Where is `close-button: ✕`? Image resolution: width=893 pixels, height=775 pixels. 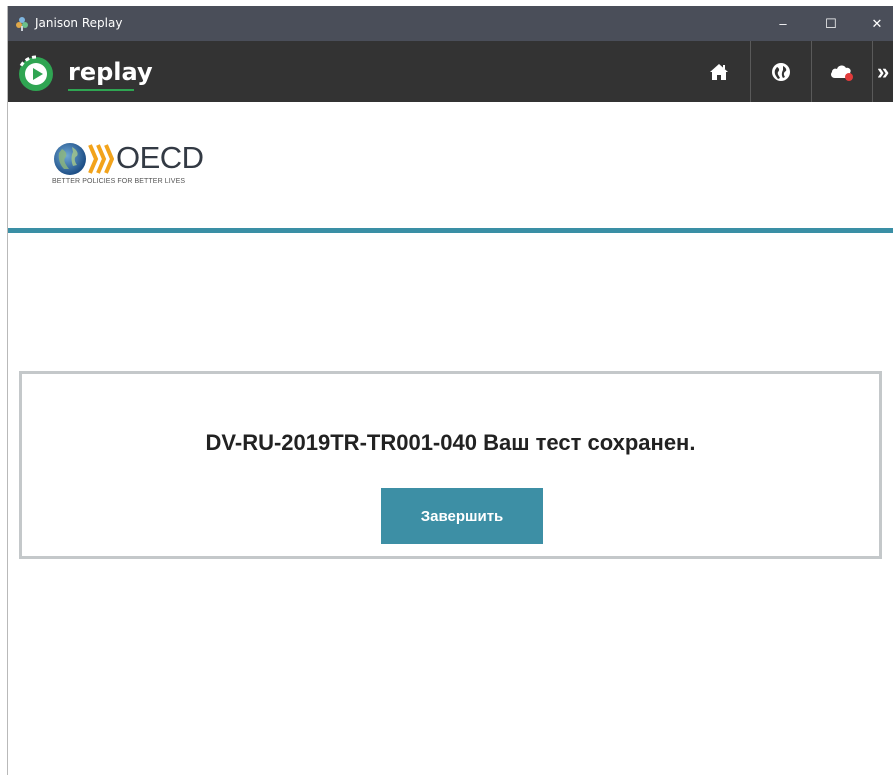
close-button: ✕ is located at coordinates (873, 23).